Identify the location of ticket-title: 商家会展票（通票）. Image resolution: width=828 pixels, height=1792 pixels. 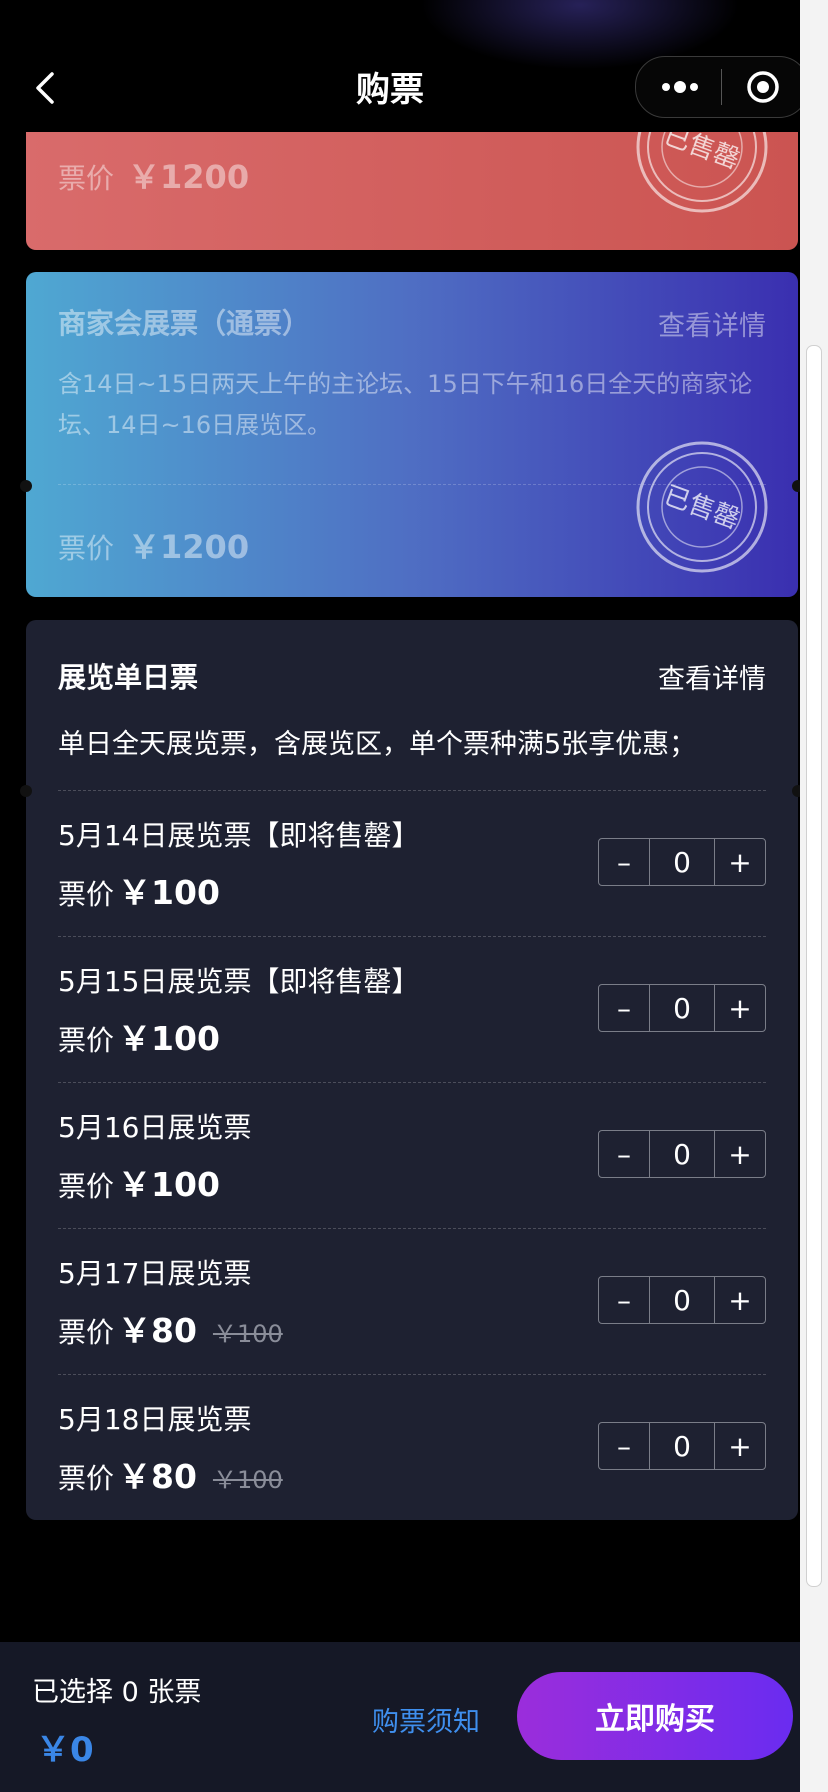
(184, 323).